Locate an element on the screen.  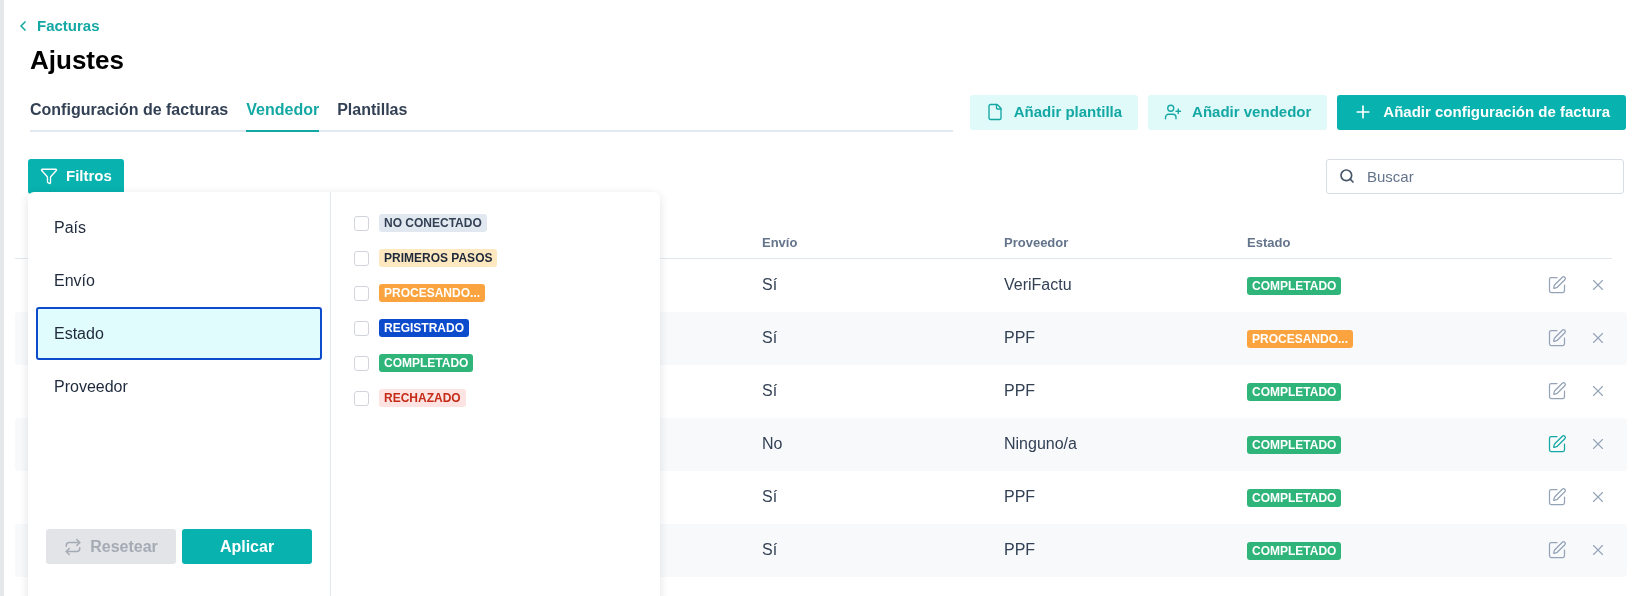
apply-button: Aplicar is located at coordinates (247, 546).